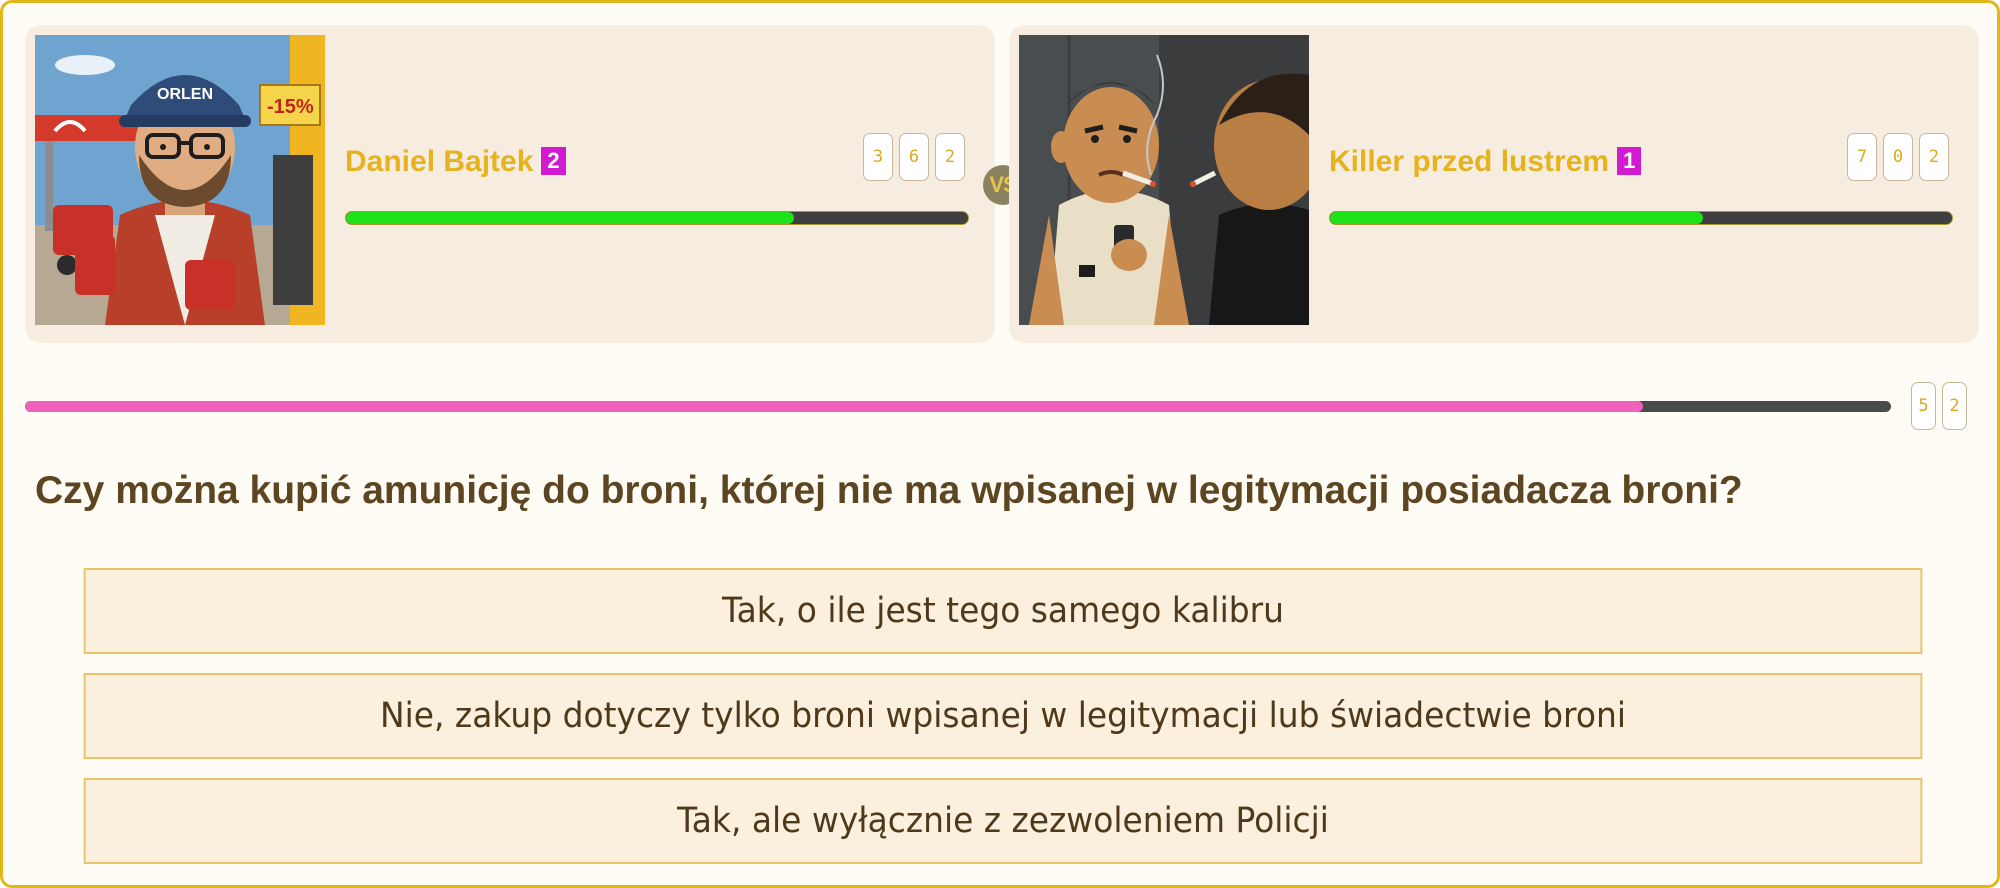 The image size is (2000, 888). What do you see at coordinates (1934, 157) in the screenshot?
I see `player-2-score-digit: 2` at bounding box center [1934, 157].